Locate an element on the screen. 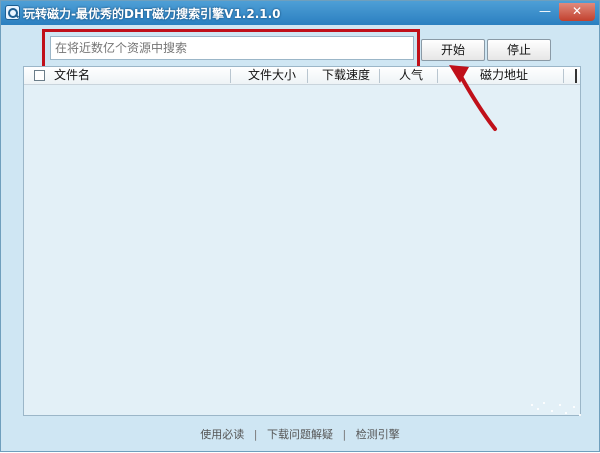  footer-links: 使用必读 | 下载问题解疑 | 检测引擎 is located at coordinates (300, 434).